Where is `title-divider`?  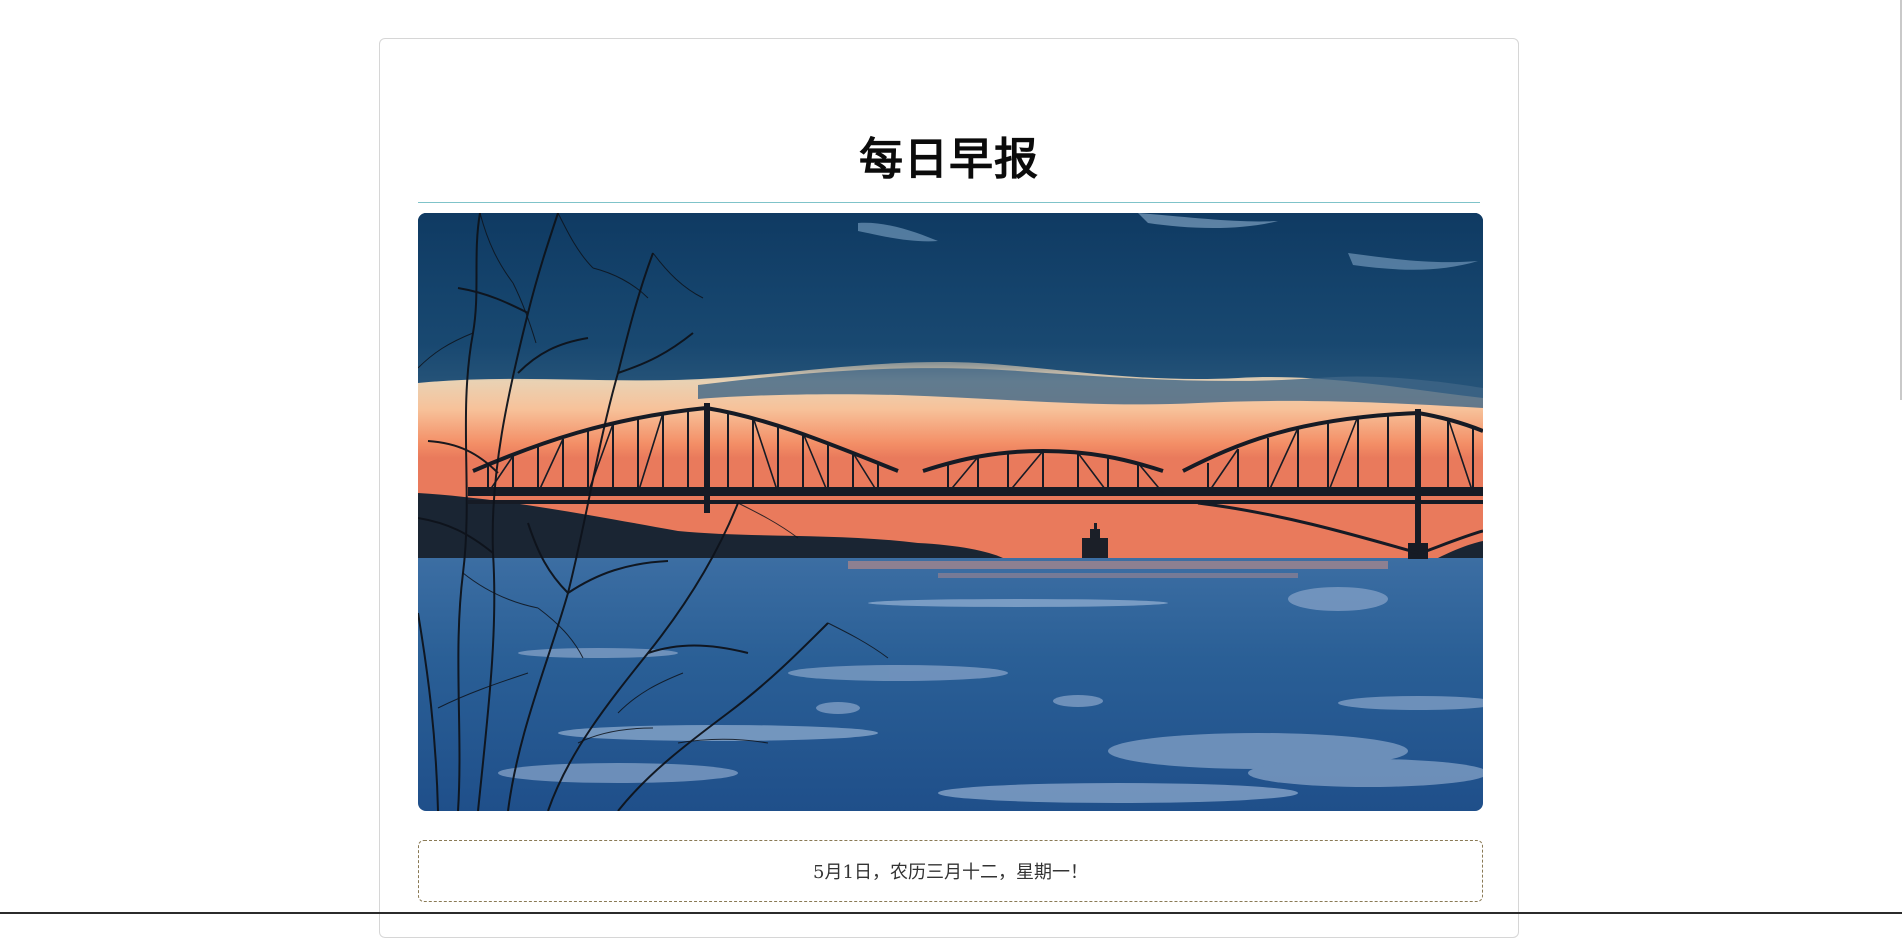 title-divider is located at coordinates (949, 202).